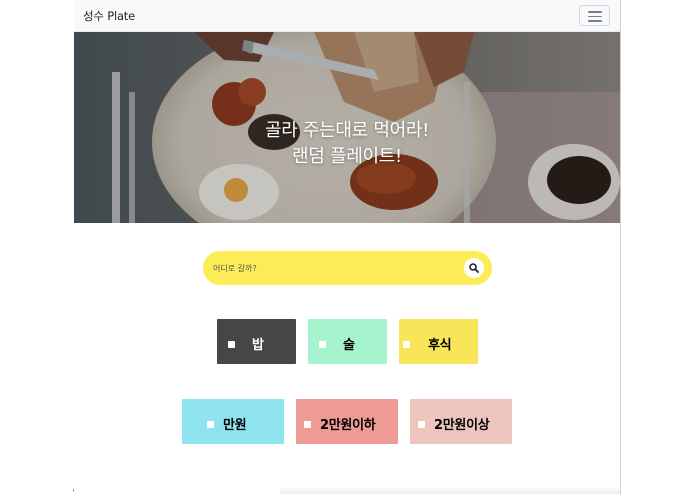 The height and width of the screenshot is (494, 695). I want to click on category-label: 2만원이하, so click(348, 425).